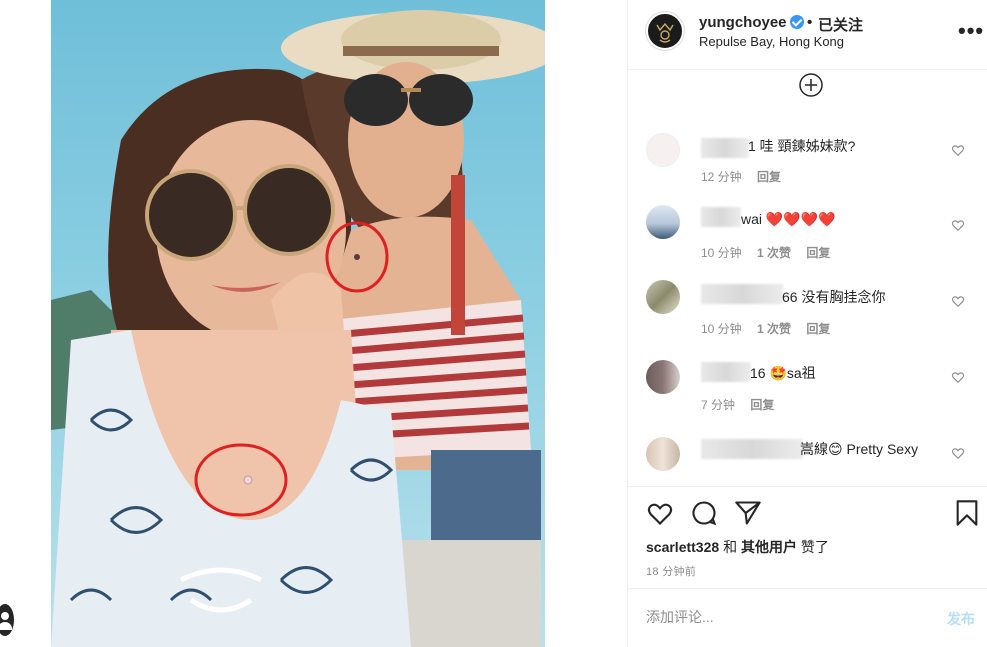 This screenshot has height=647, width=987. What do you see at coordinates (807, 238) in the screenshot?
I see `comment-item: wai ❤️❤️❤️❤️ 10 分钟 1 次赞 回复` at bounding box center [807, 238].